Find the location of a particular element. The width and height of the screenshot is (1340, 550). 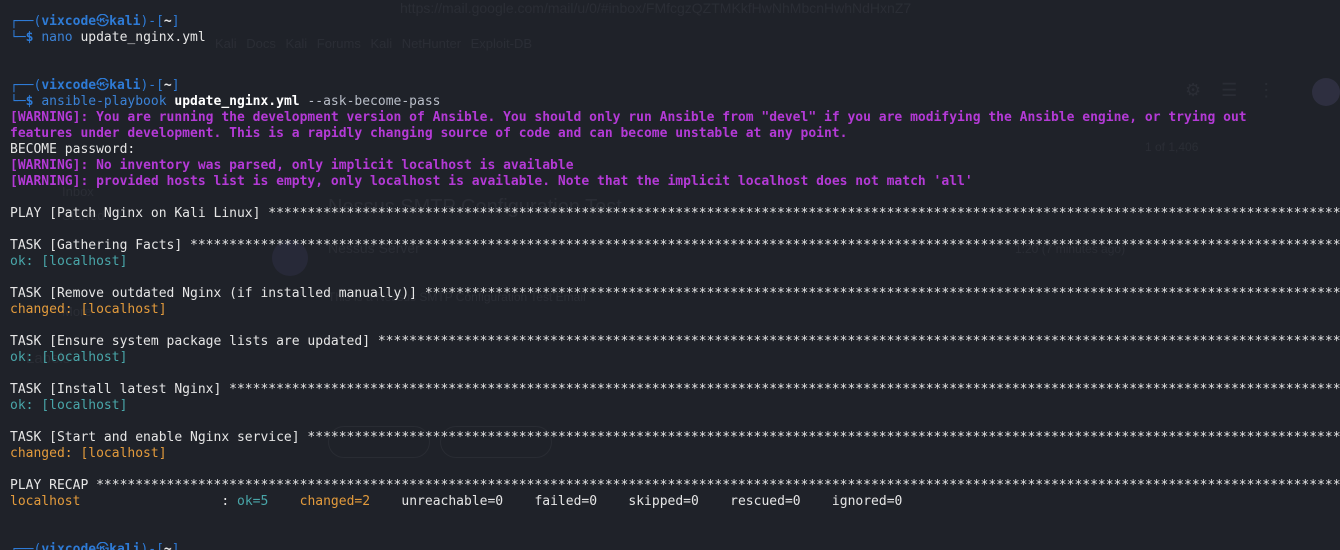

command-line: └─$ nano update_nginx.yml is located at coordinates (675, 38).